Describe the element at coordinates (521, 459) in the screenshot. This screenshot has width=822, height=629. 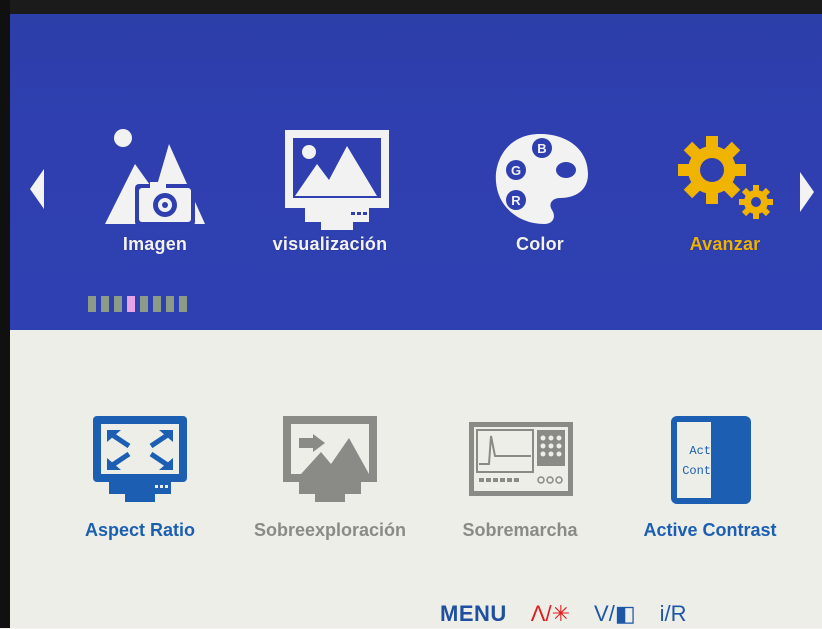
I see `overdrive-icon` at that location.